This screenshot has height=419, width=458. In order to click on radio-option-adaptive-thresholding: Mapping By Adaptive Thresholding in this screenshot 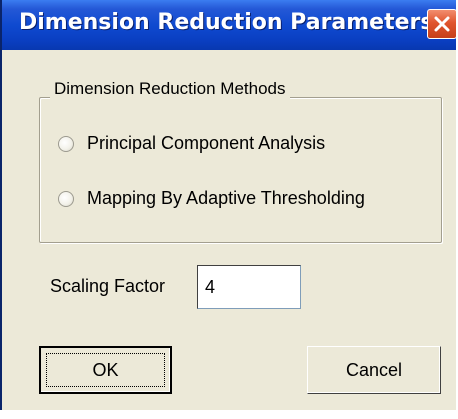, I will do `click(211, 198)`.